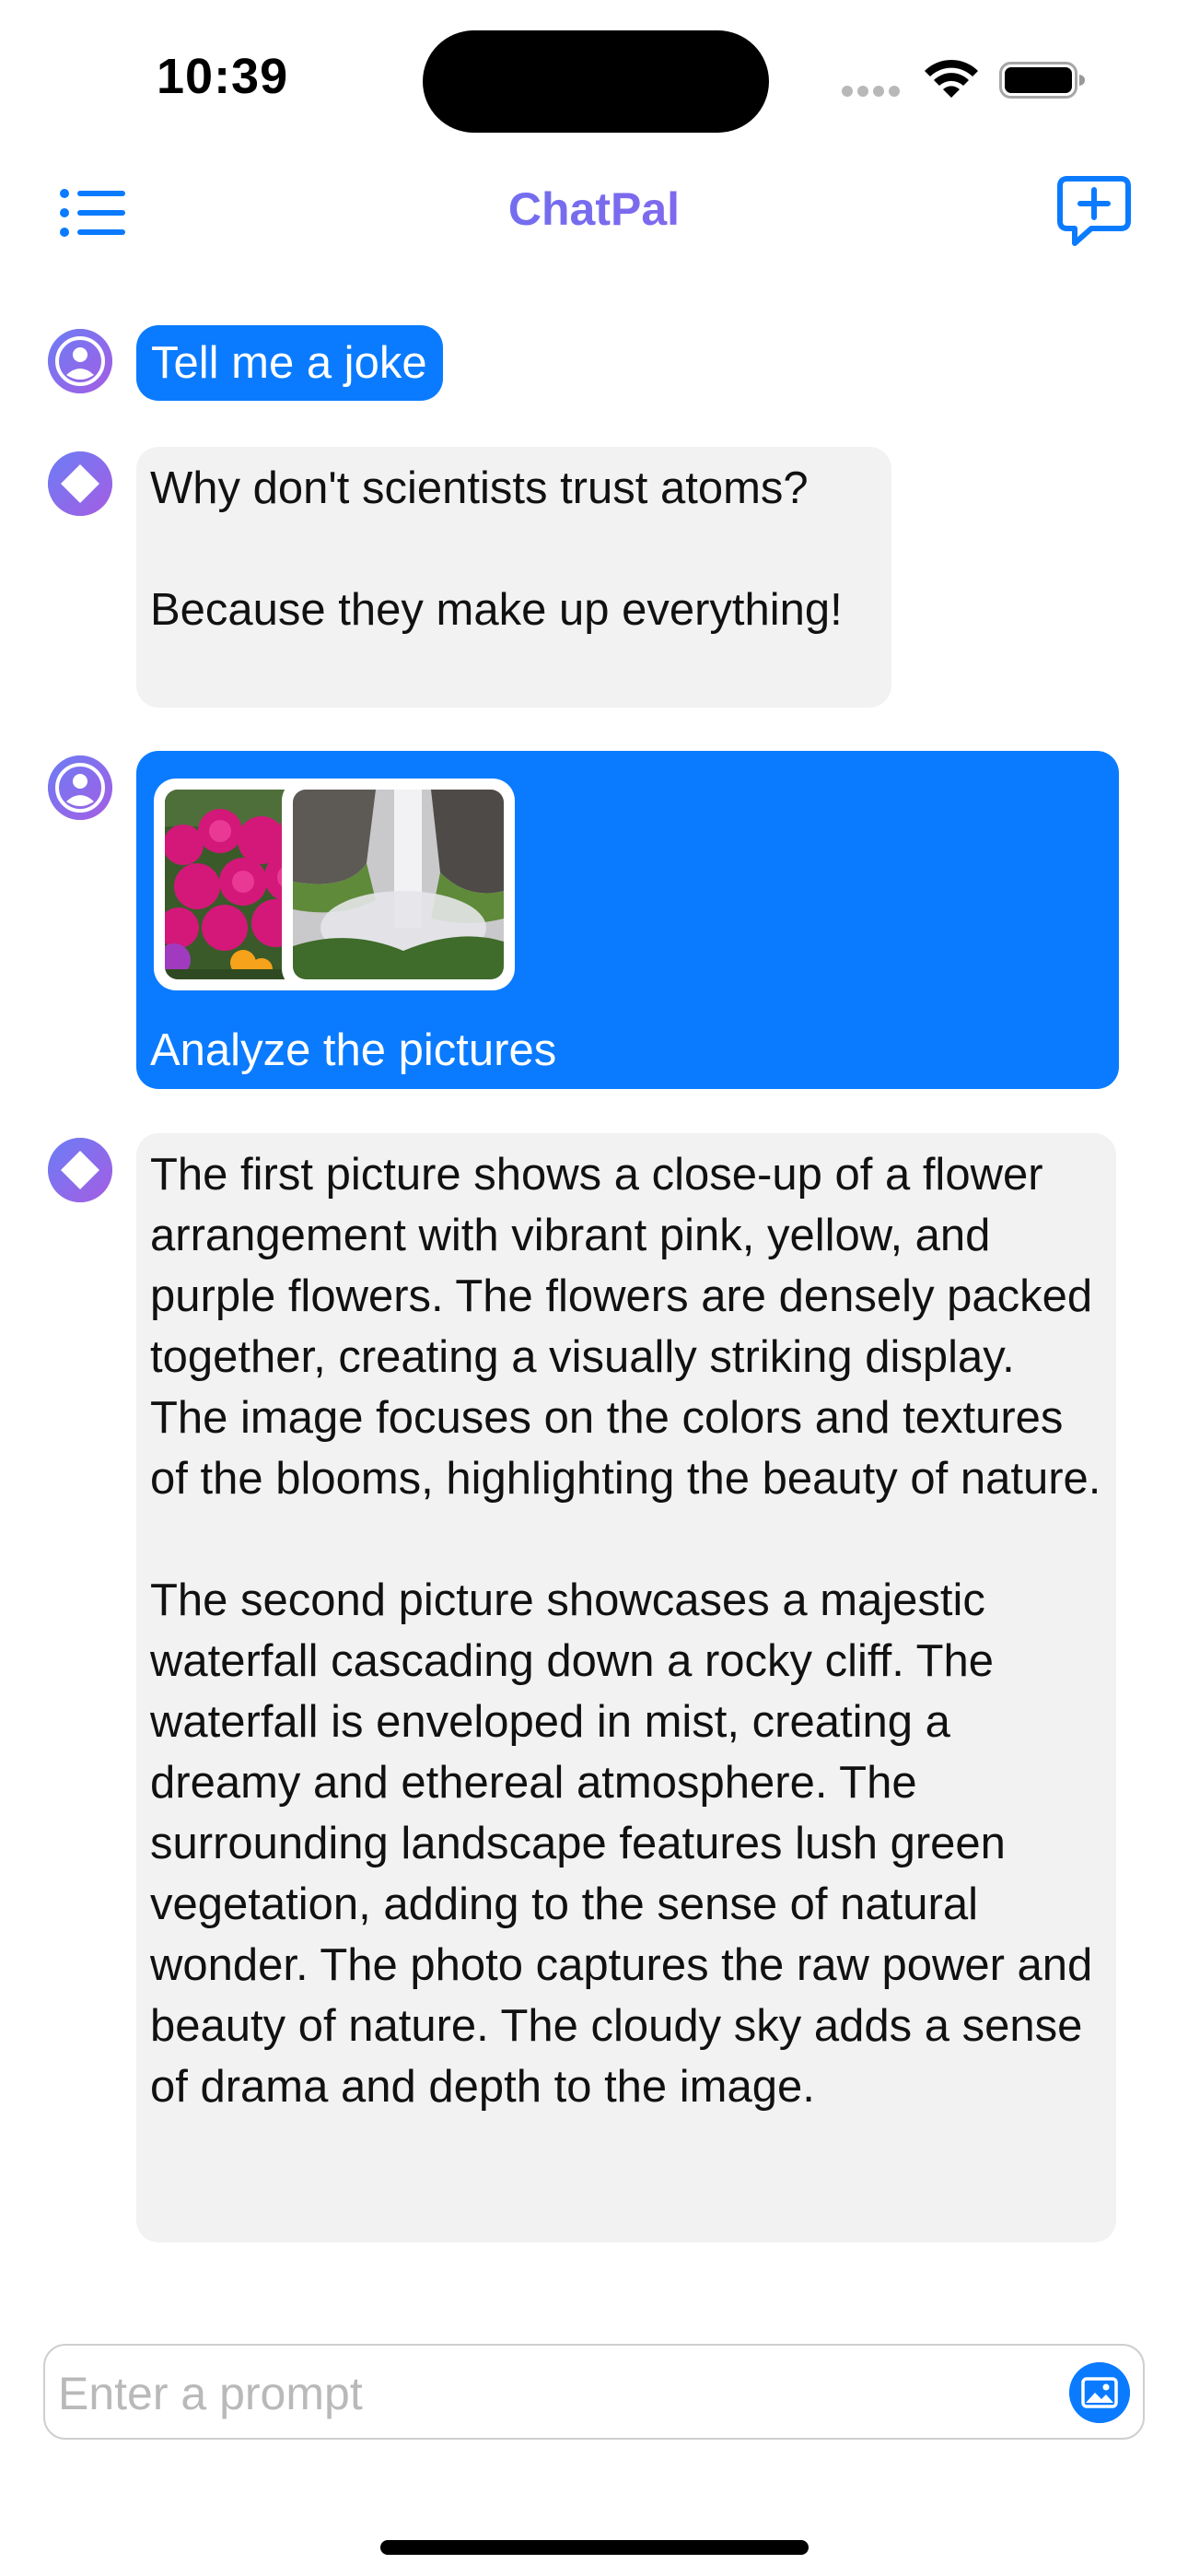 The image size is (1188, 2576). I want to click on user-message-bubble: Tell me a joke, so click(289, 363).